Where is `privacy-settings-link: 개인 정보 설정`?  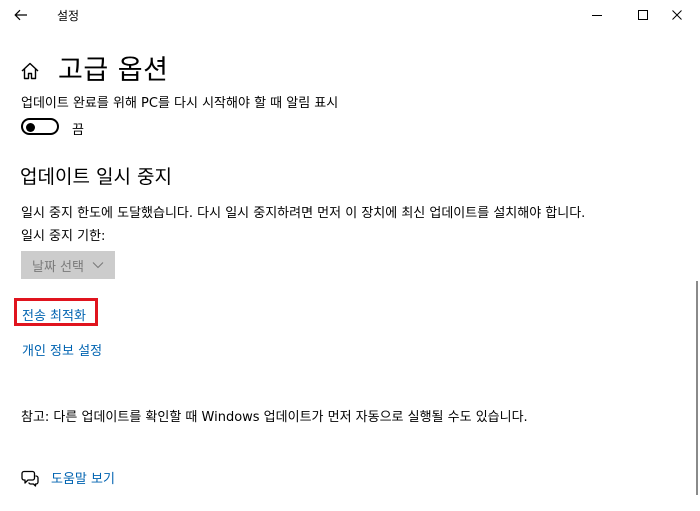 privacy-settings-link: 개인 정보 설정 is located at coordinates (62, 349).